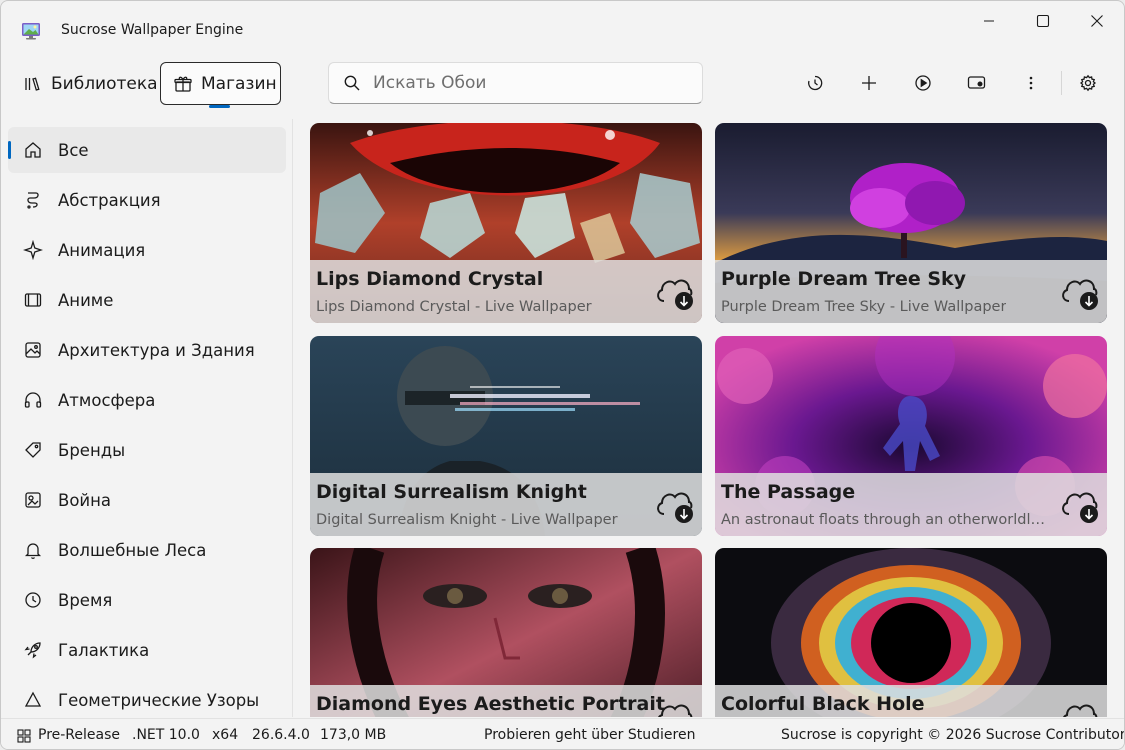 Image resolution: width=1125 pixels, height=750 pixels. What do you see at coordinates (86, 300) in the screenshot?
I see `sidebar-item-label: Аниме` at bounding box center [86, 300].